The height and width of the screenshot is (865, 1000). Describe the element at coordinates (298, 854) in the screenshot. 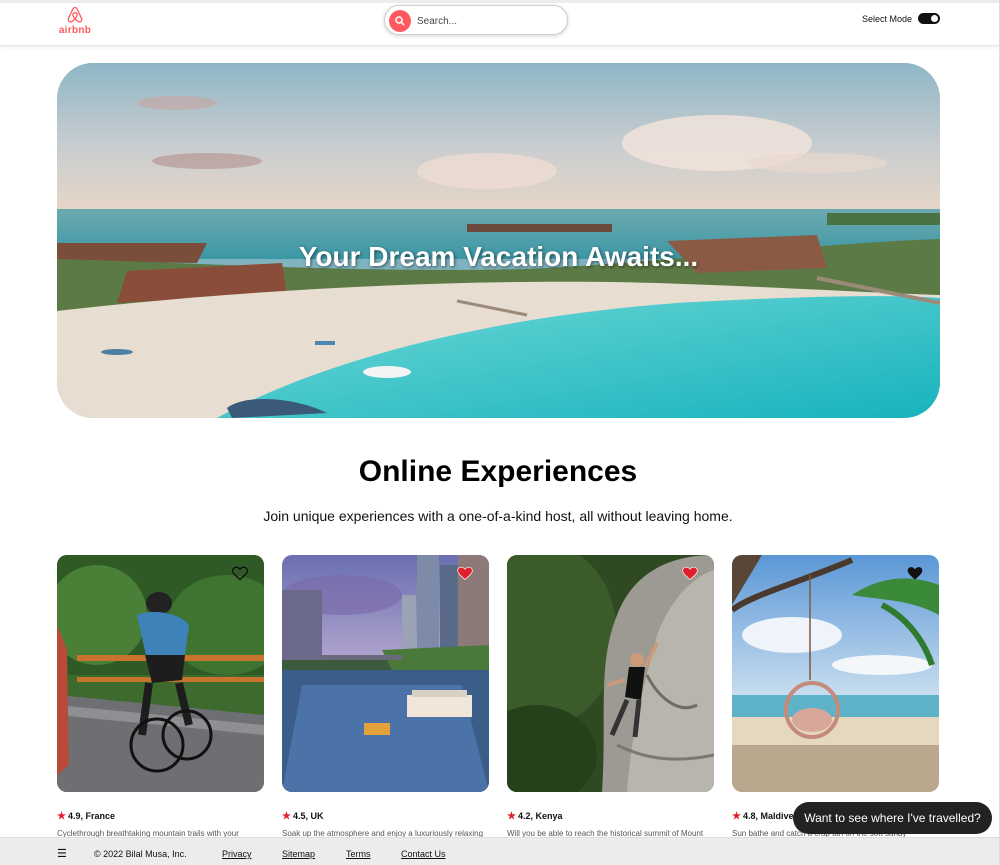

I see `footer-link-sitemap: Sitemap` at that location.